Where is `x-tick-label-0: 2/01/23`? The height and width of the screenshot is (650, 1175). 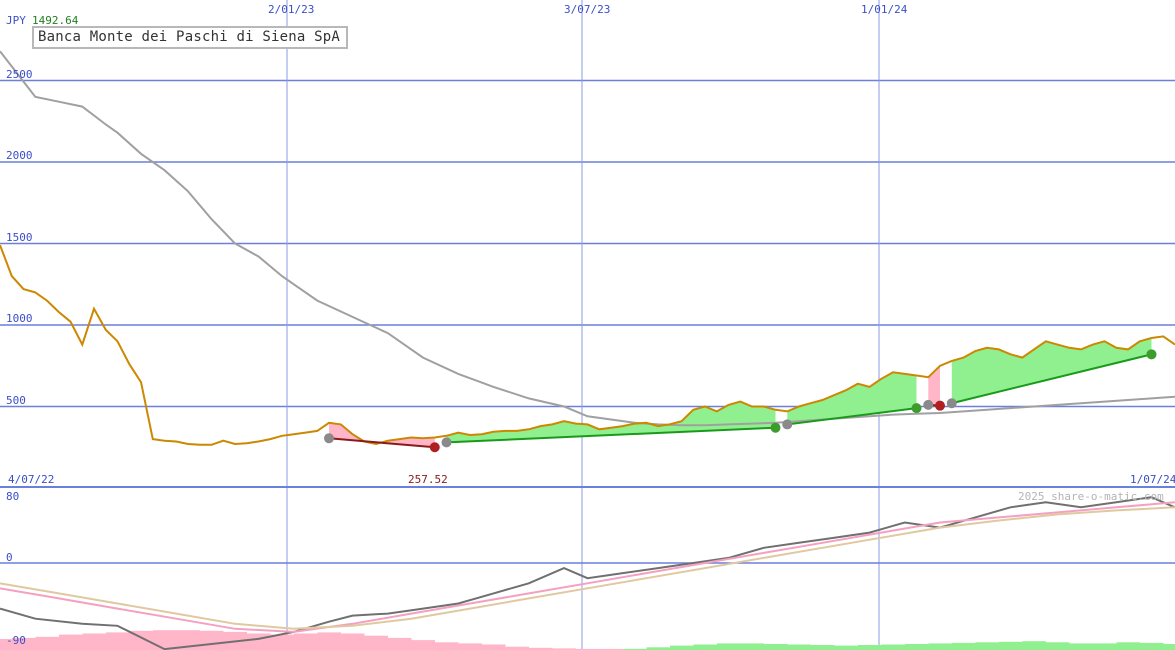
x-tick-label-0: 2/01/23 is located at coordinates (291, 9).